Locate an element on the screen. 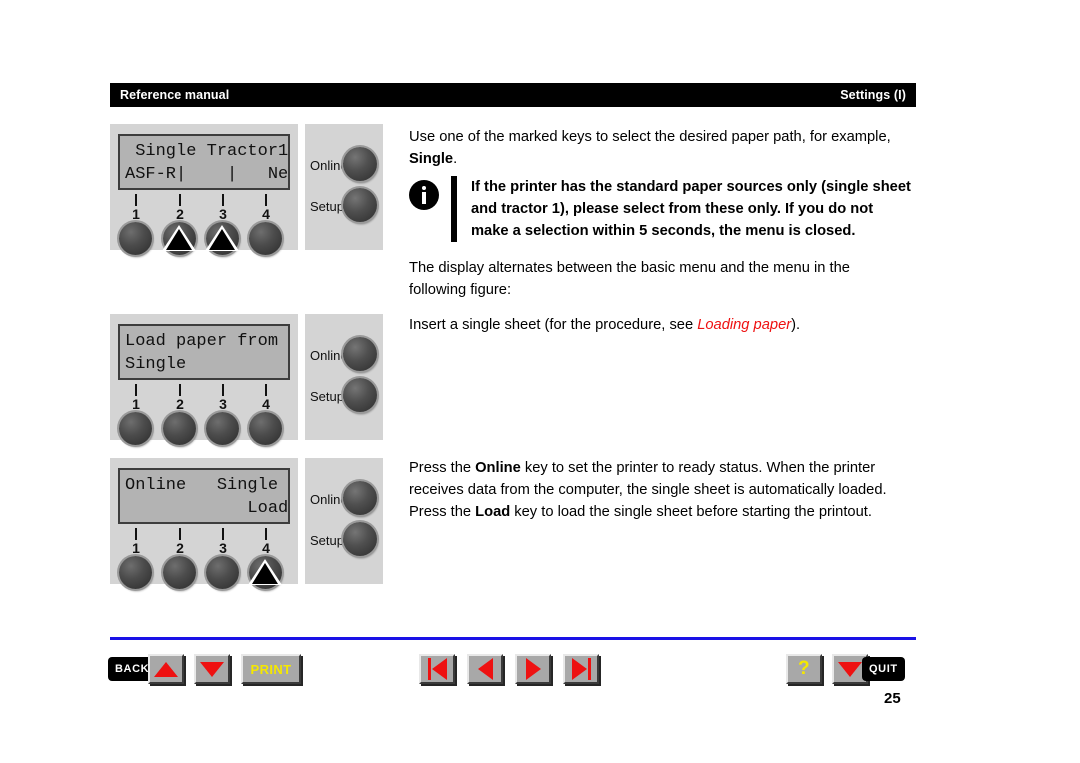  lcd-line-2: Load is located at coordinates (207, 508).